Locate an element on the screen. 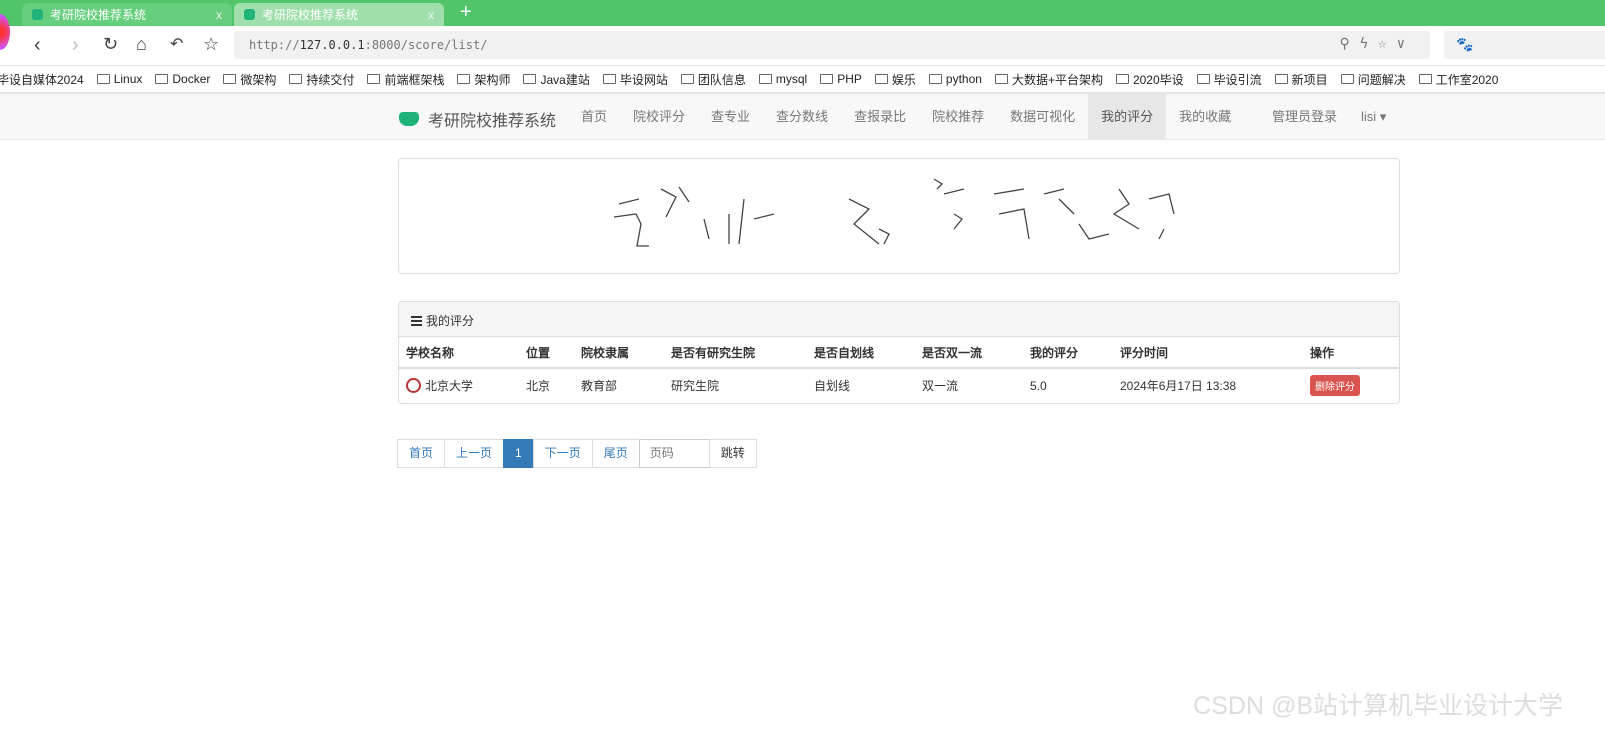 The width and height of the screenshot is (1605, 747). bookmark-item: Linux is located at coordinates (119, 79).